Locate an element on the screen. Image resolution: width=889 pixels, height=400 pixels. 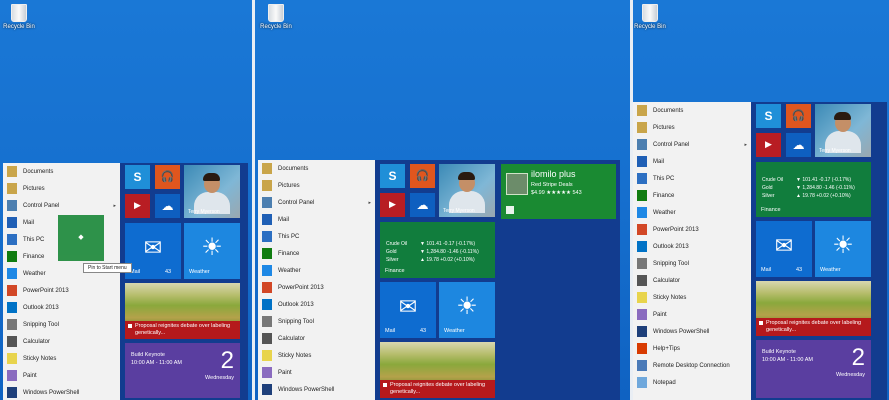
calendar-event-time: 10:00 AM - 11:00 AM is located at coordinates (156, 363).